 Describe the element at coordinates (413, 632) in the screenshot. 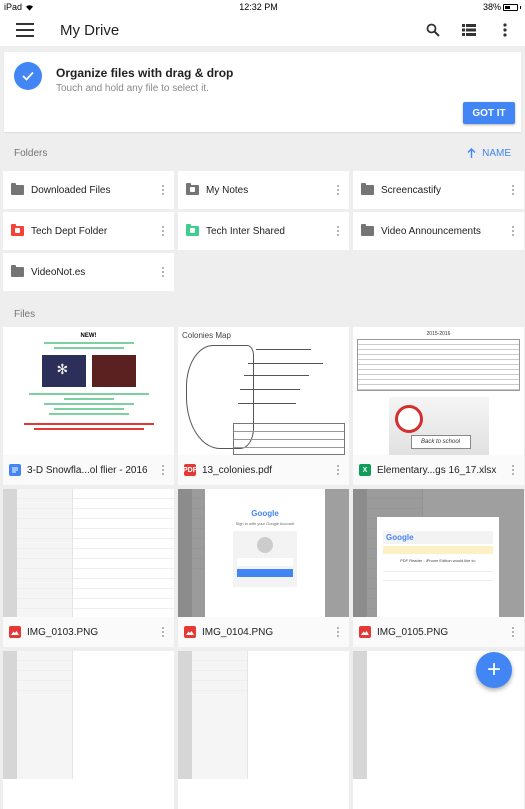

I see `file-name: IMG_0105.PNG` at that location.